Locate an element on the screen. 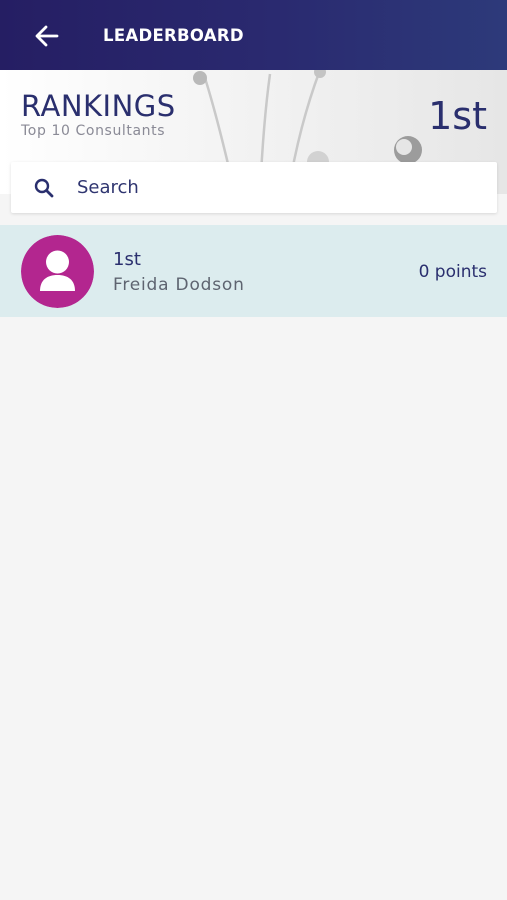 Image resolution: width=507 pixels, height=900 pixels. search-icon is located at coordinates (44, 188).